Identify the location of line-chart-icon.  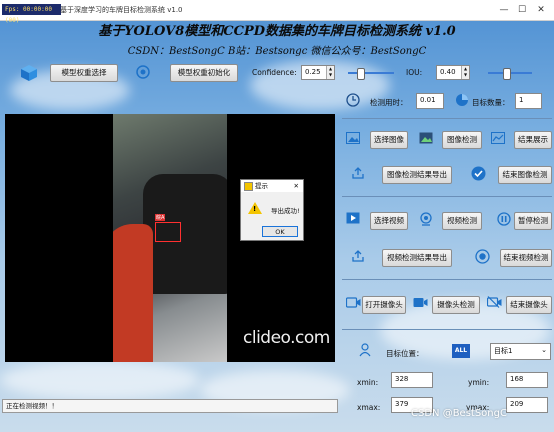
(498, 140).